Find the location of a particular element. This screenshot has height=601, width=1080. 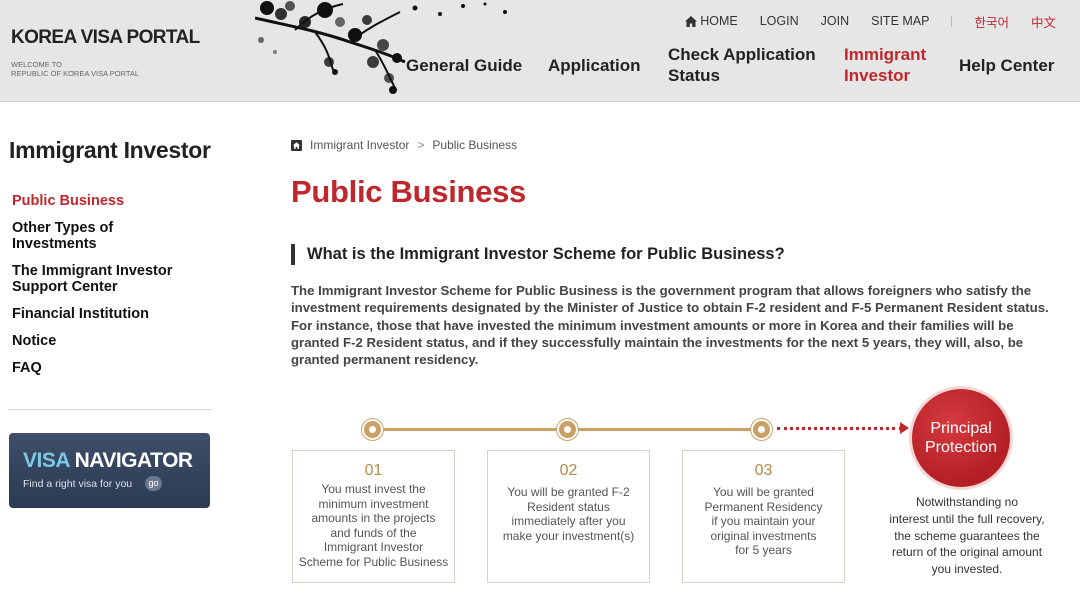

nav-label: General Guide is located at coordinates (464, 65).